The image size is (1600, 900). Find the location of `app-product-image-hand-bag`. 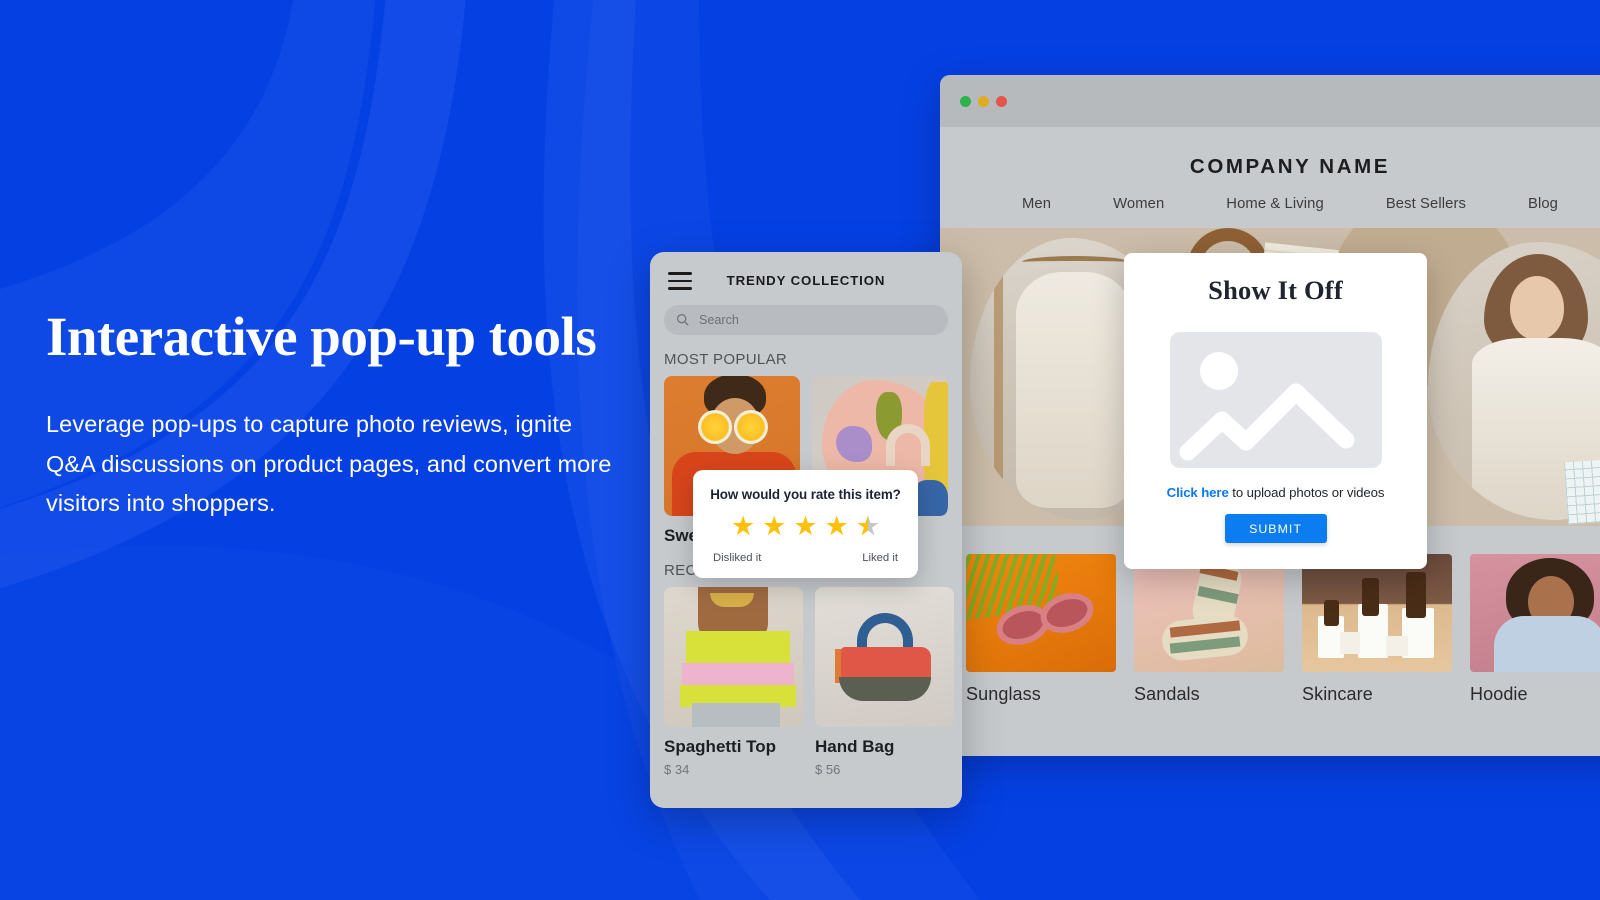

app-product-image-hand-bag is located at coordinates (884, 656).